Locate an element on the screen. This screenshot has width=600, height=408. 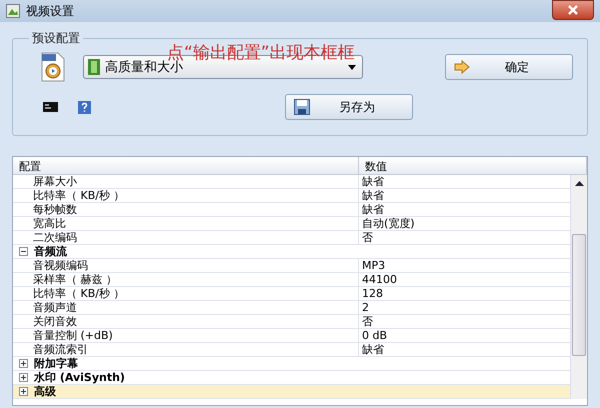
scrollbar is located at coordinates (578, 287).